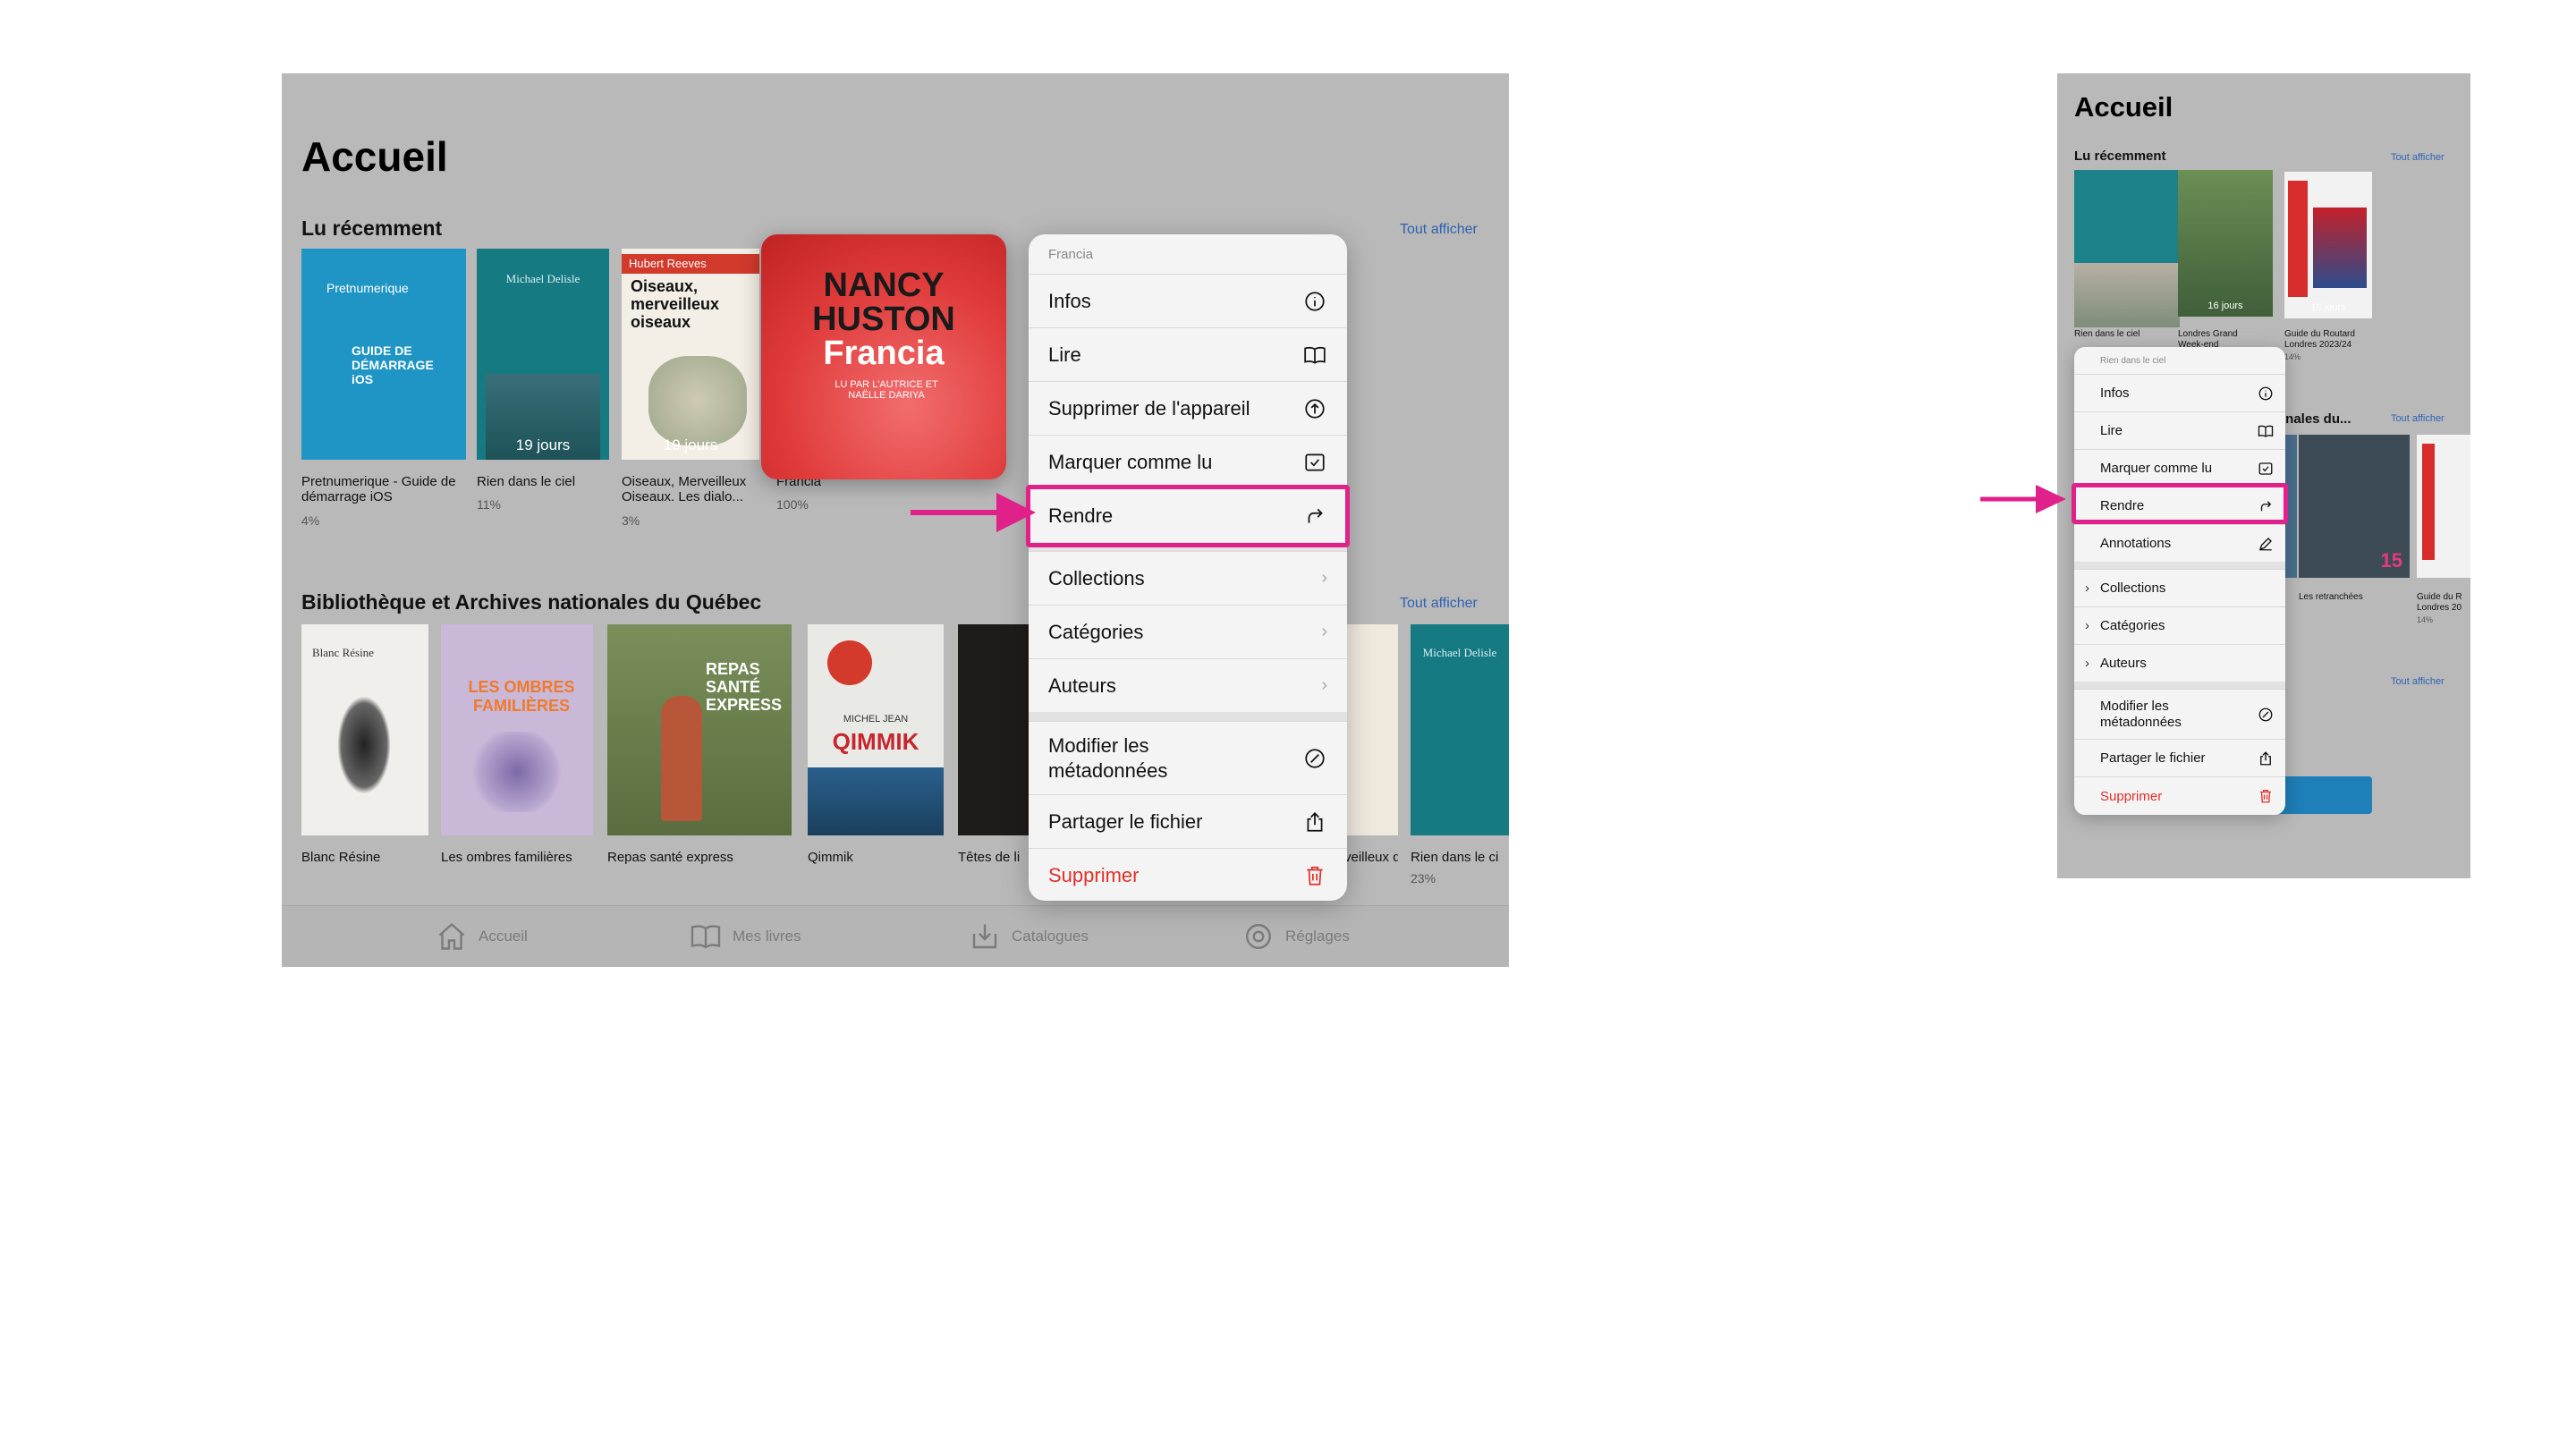 This screenshot has height=1449, width=2576. Describe the element at coordinates (1439, 604) in the screenshot. I see `see-all-link-library: Tout afficher` at that location.